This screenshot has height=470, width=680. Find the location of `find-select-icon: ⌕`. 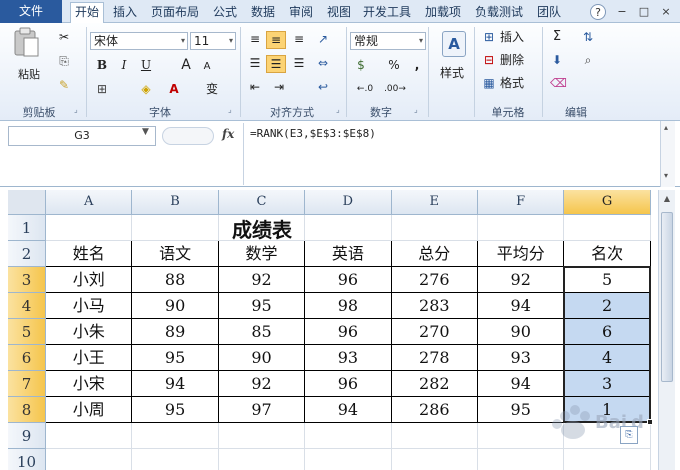

find-select-icon: ⌕ is located at coordinates (588, 60).